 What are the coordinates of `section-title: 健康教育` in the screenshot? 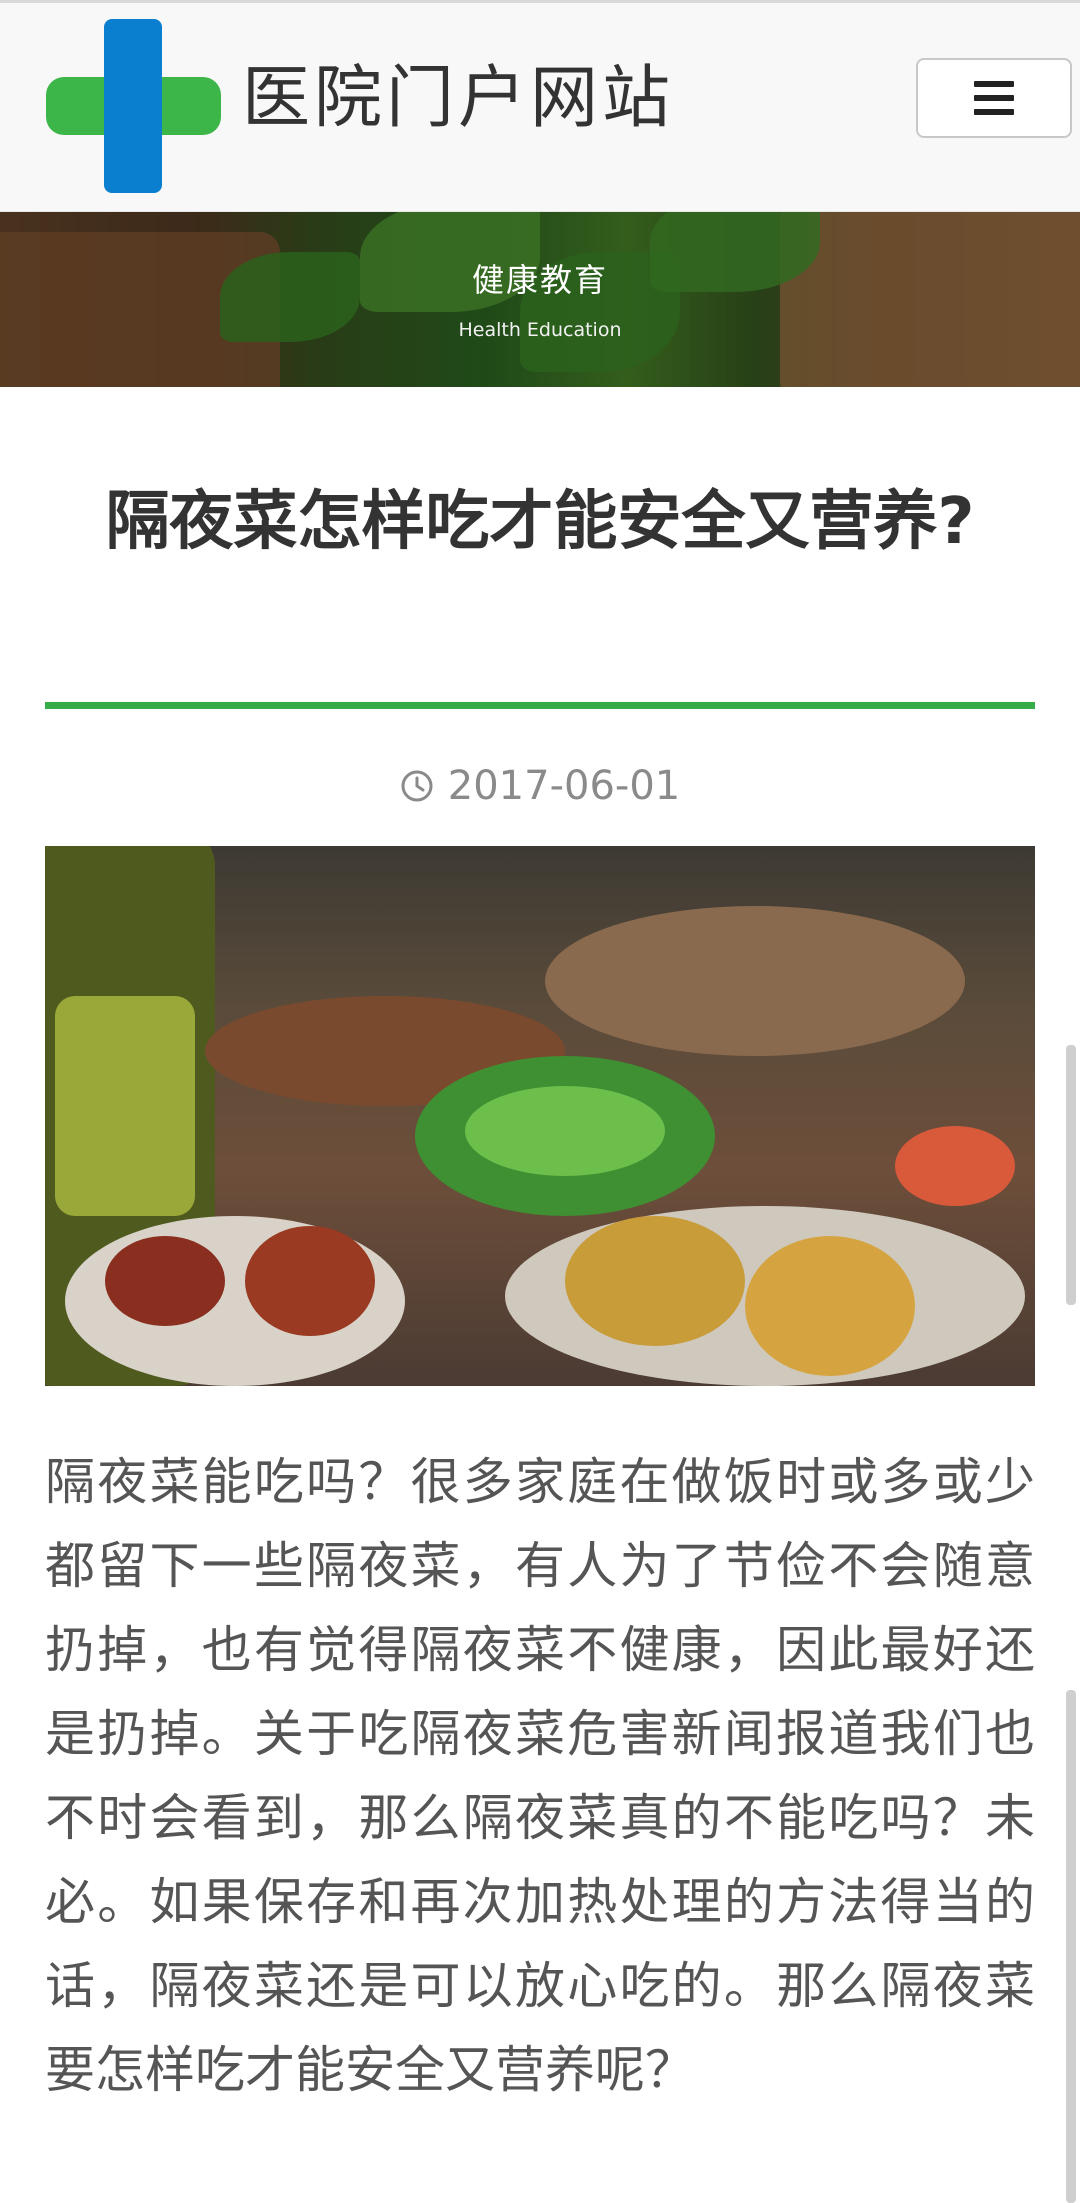 It's located at (539, 280).